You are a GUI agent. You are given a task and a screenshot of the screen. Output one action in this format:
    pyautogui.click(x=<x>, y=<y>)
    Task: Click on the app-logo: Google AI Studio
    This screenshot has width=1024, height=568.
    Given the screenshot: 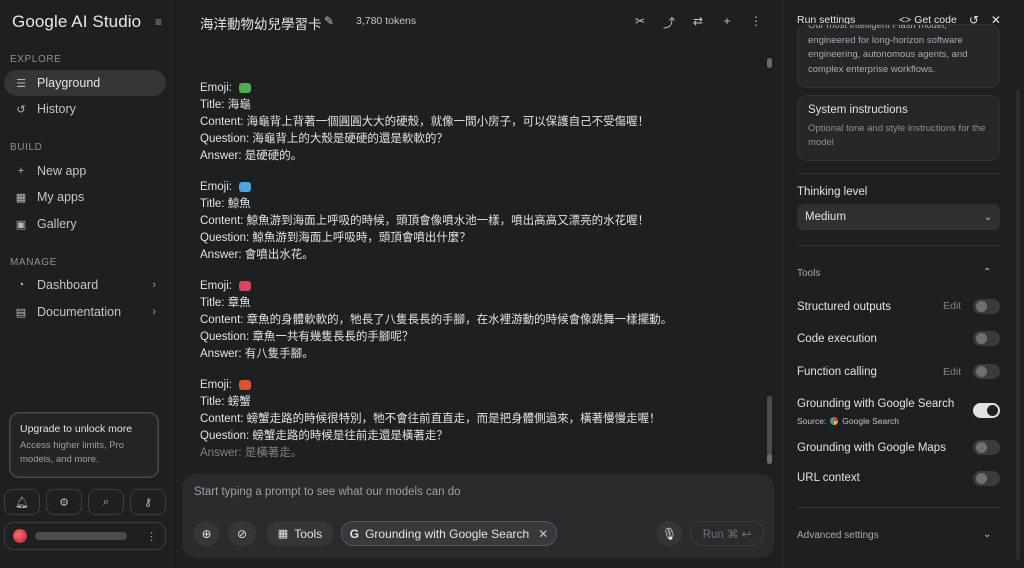 What is the action you would take?
    pyautogui.click(x=76, y=22)
    